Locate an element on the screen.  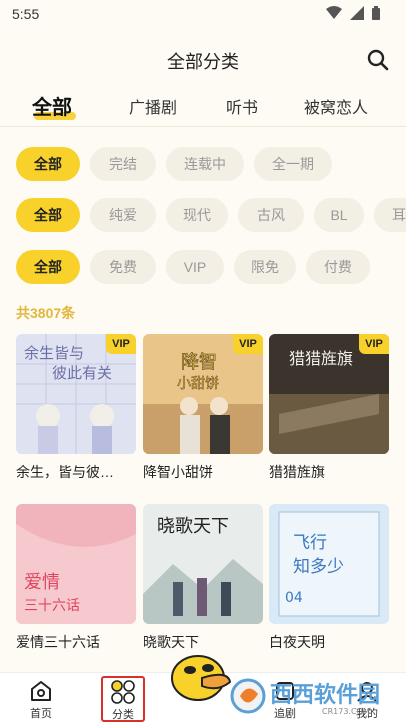
filter-chip: 耳 is located at coordinates (390, 215).